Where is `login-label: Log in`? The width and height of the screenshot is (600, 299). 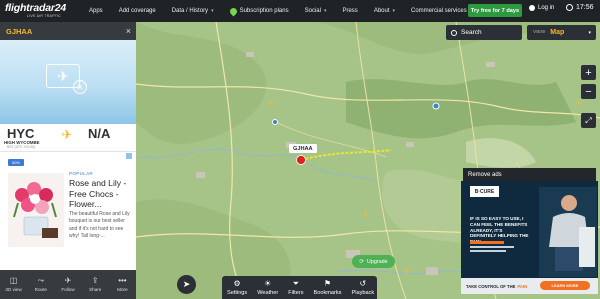
login-label: Log in is located at coordinates (546, 8).